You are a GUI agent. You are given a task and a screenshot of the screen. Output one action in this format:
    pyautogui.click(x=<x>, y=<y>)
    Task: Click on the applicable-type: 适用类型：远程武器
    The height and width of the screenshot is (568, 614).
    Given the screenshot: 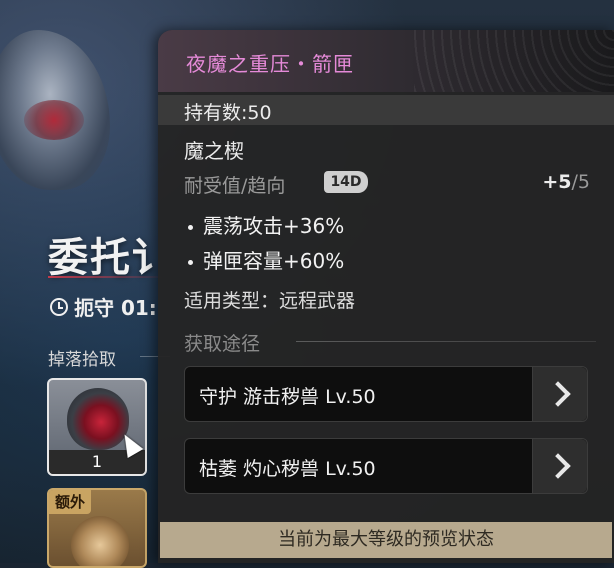 What is the action you would take?
    pyautogui.click(x=270, y=301)
    